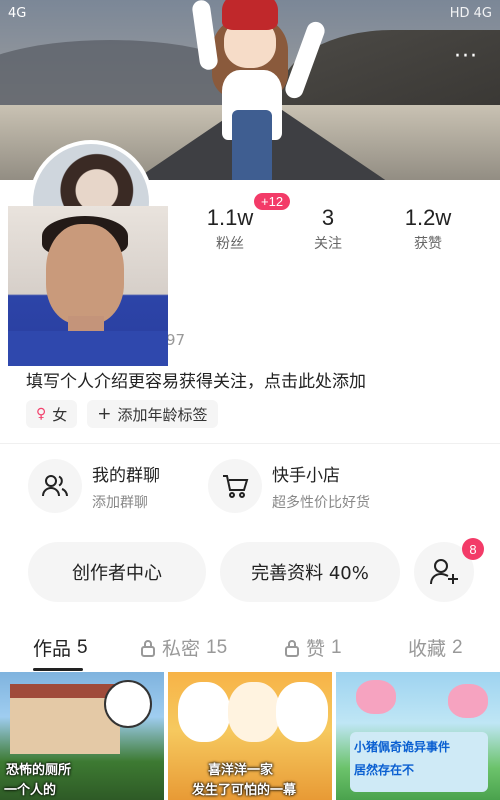 Image resolution: width=500 pixels, height=800 pixels. What do you see at coordinates (428, 244) in the screenshot?
I see `likes-label: 获赞` at bounding box center [428, 244].